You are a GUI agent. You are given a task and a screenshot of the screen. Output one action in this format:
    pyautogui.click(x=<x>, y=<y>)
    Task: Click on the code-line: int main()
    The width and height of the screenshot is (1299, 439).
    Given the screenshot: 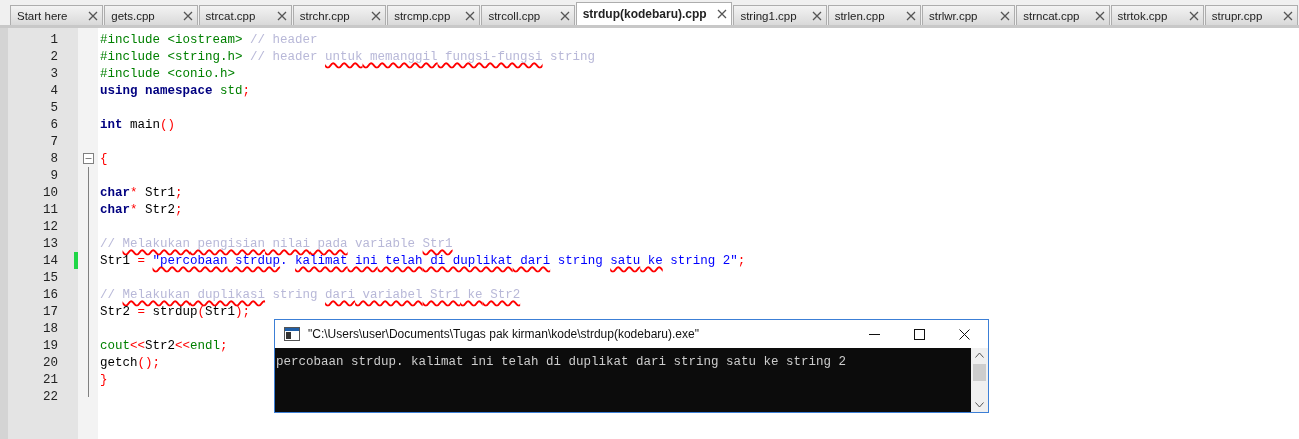 What is the action you would take?
    pyautogui.click(x=137, y=124)
    